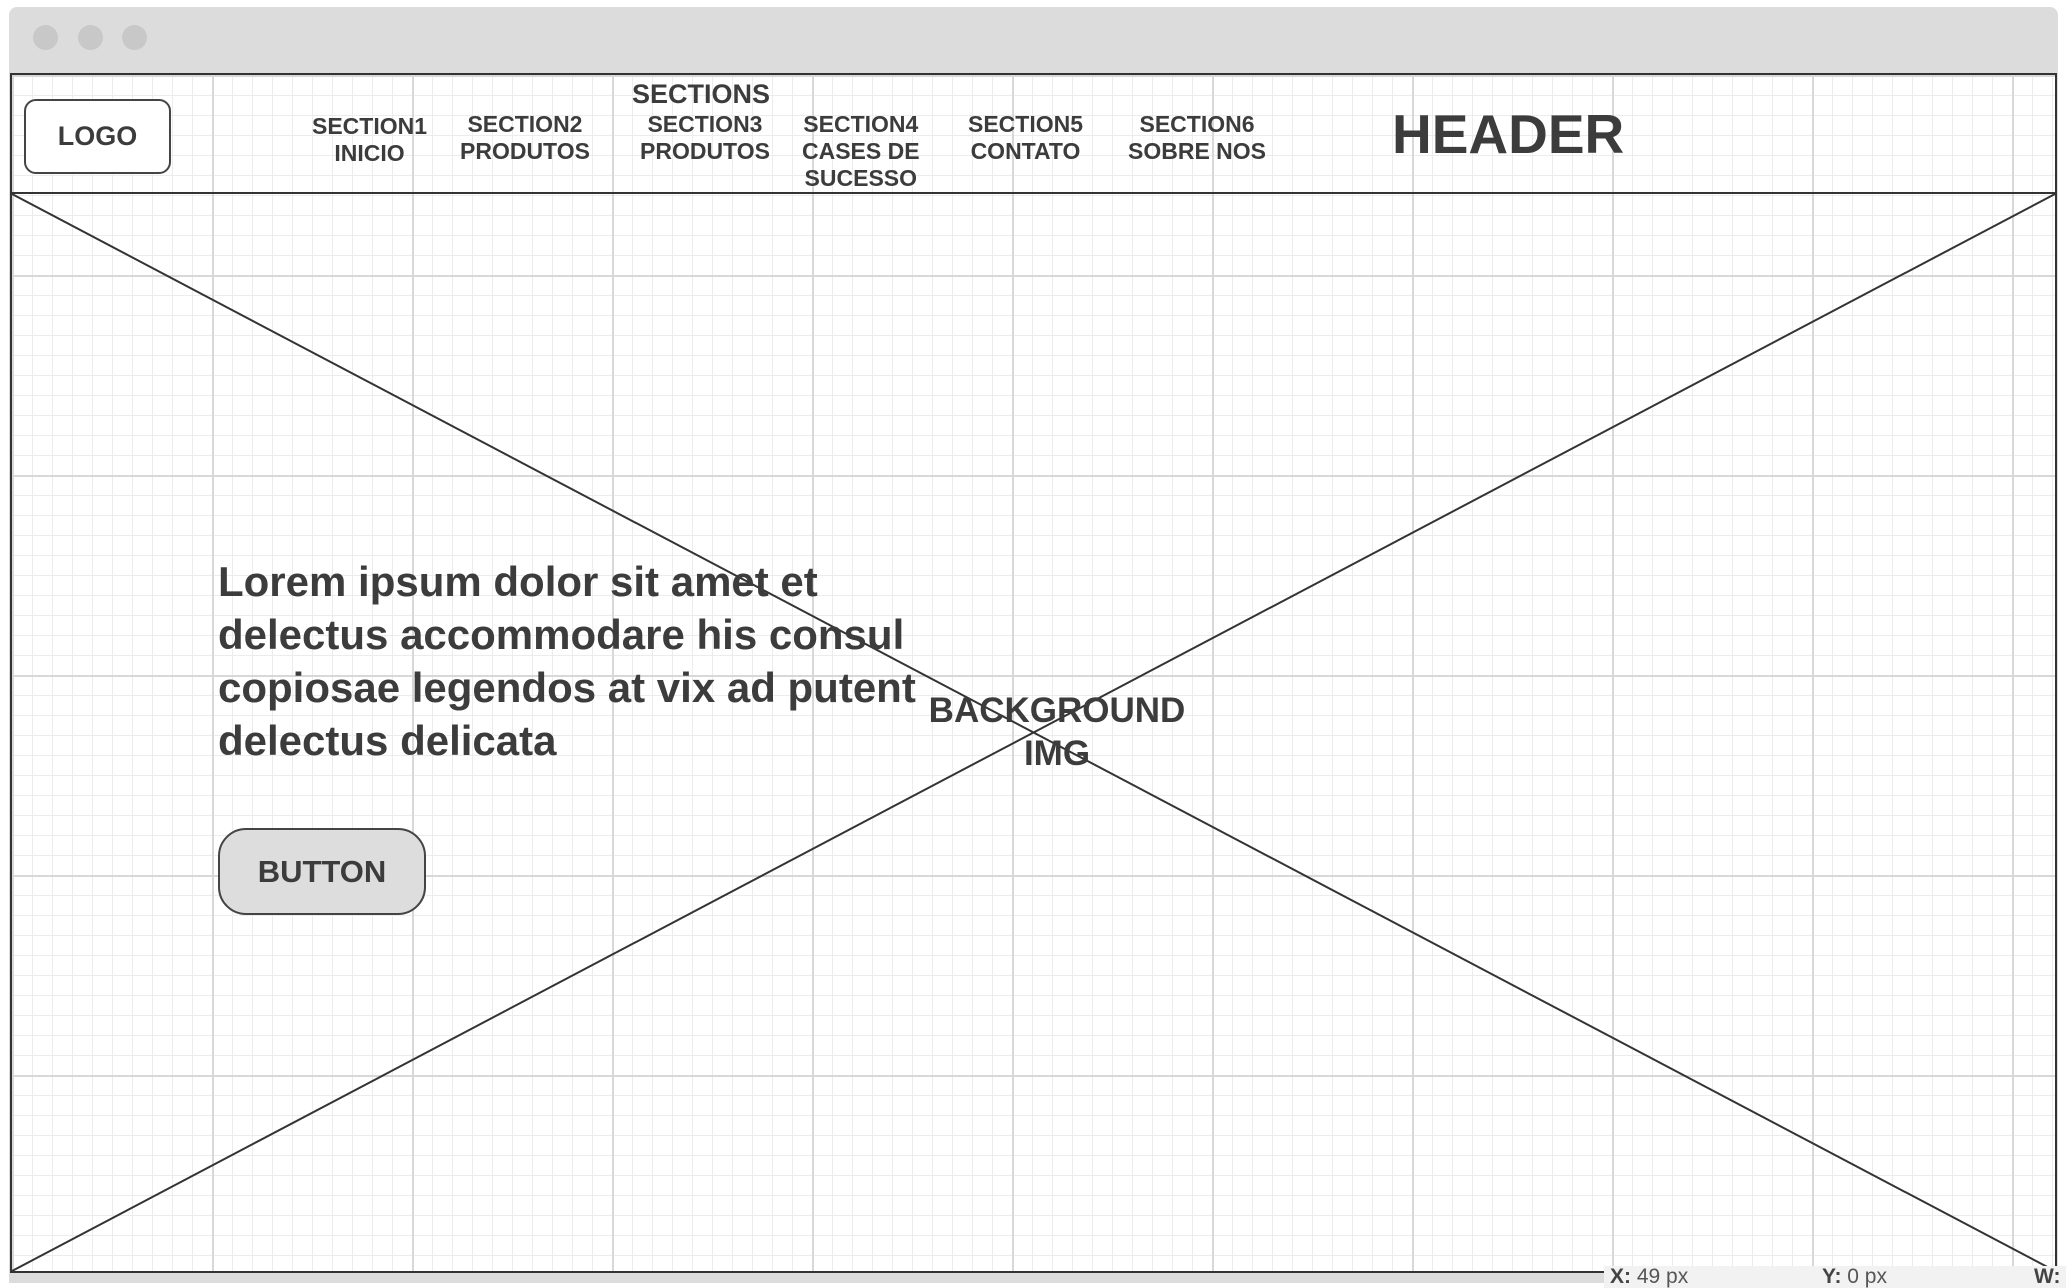  What do you see at coordinates (1508, 134) in the screenshot?
I see `header-title: HEADER` at bounding box center [1508, 134].